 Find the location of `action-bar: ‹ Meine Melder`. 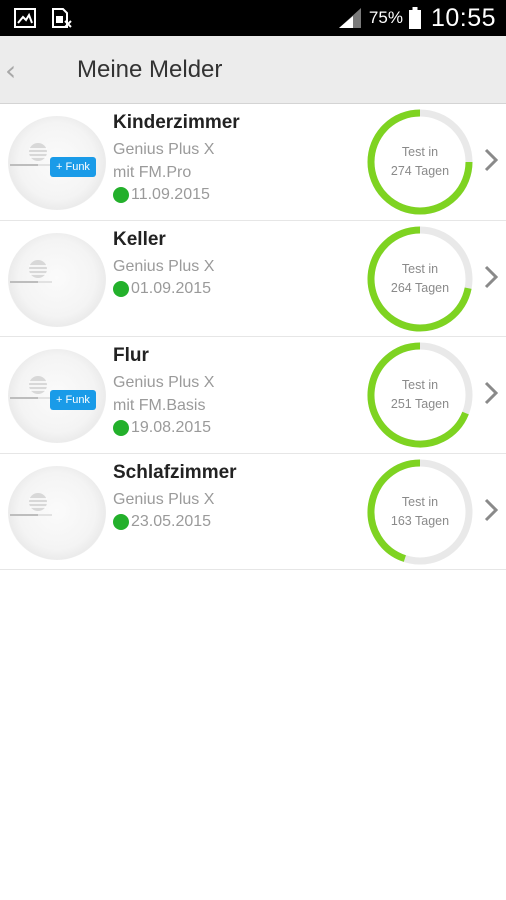

action-bar: ‹ Meine Melder is located at coordinates (253, 70).